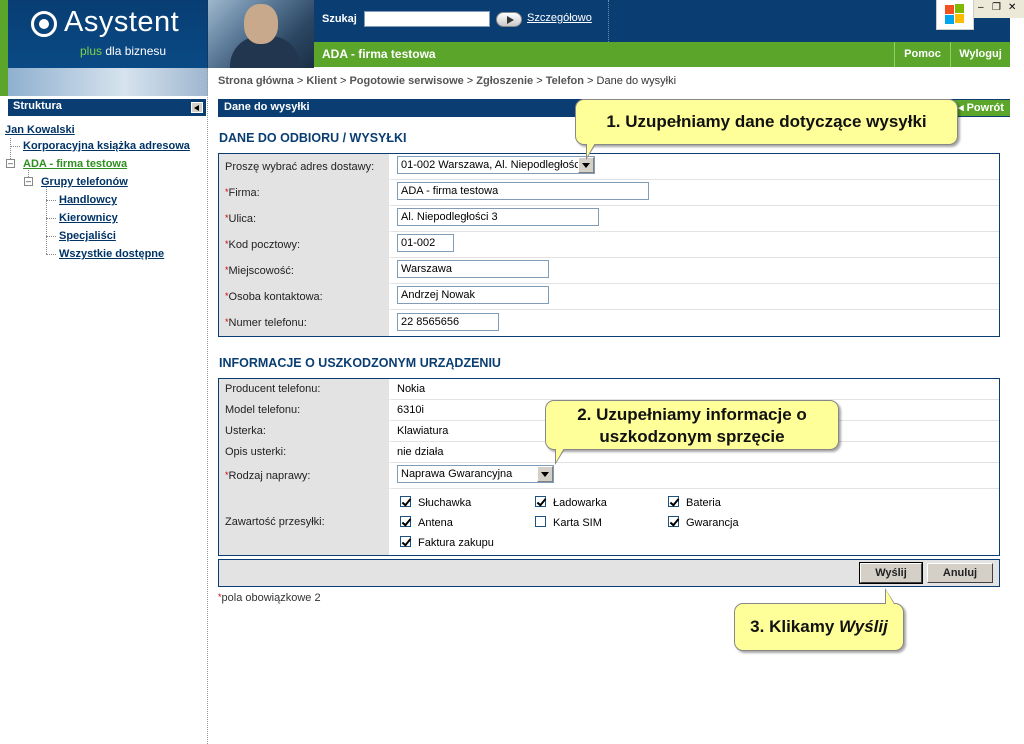 The width and height of the screenshot is (1024, 744). Describe the element at coordinates (242, 218) in the screenshot. I see `street-label-text: Ulica:` at that location.